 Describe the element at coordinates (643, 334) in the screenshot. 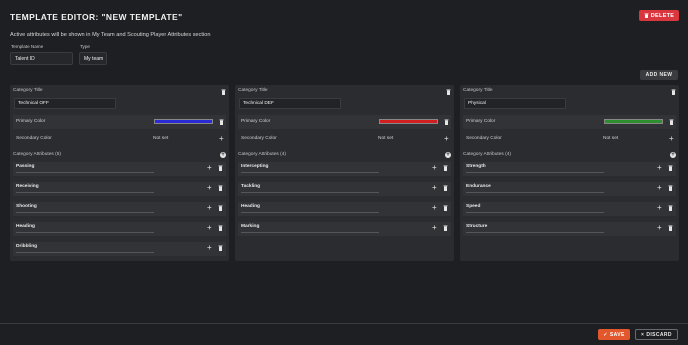

I see `close-icon: ×` at that location.